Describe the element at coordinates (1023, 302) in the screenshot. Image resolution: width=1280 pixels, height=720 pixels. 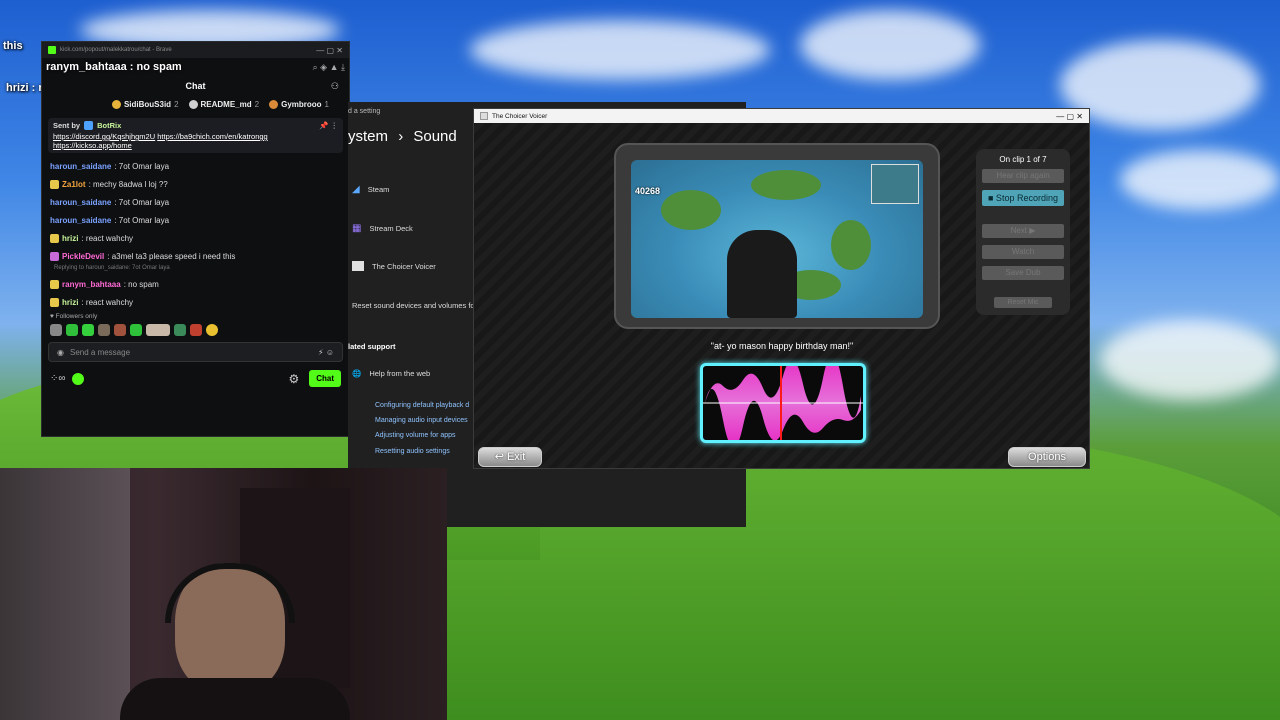
I see `reset-mic-button: Reset Mic` at that location.